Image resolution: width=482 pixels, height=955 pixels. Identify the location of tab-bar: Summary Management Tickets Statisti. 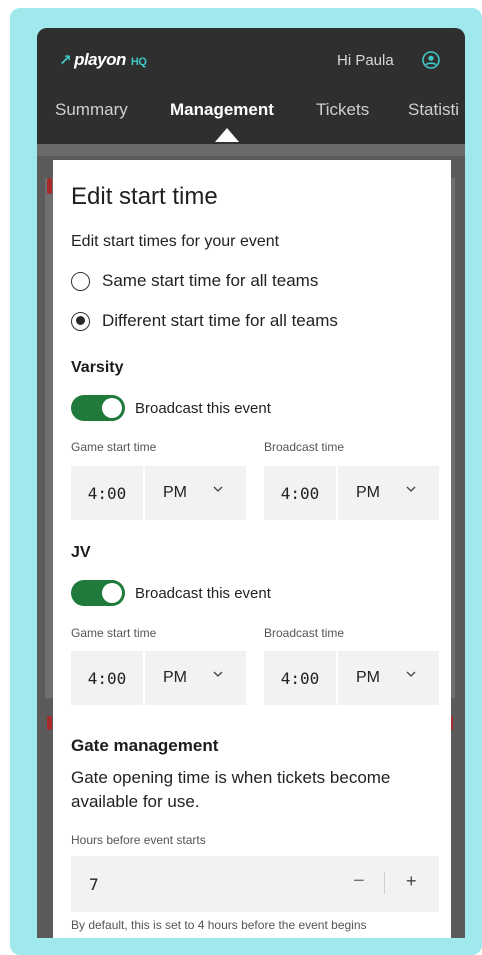
(251, 118).